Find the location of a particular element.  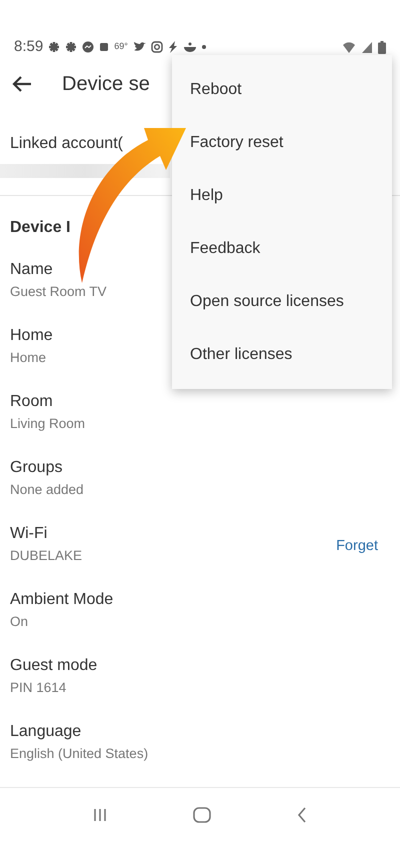

settings-row: Language English (United States) is located at coordinates (200, 745).